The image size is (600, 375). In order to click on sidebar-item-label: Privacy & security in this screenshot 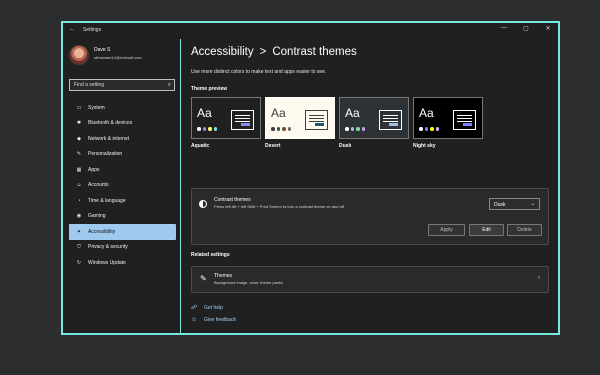, I will do `click(108, 247)`.